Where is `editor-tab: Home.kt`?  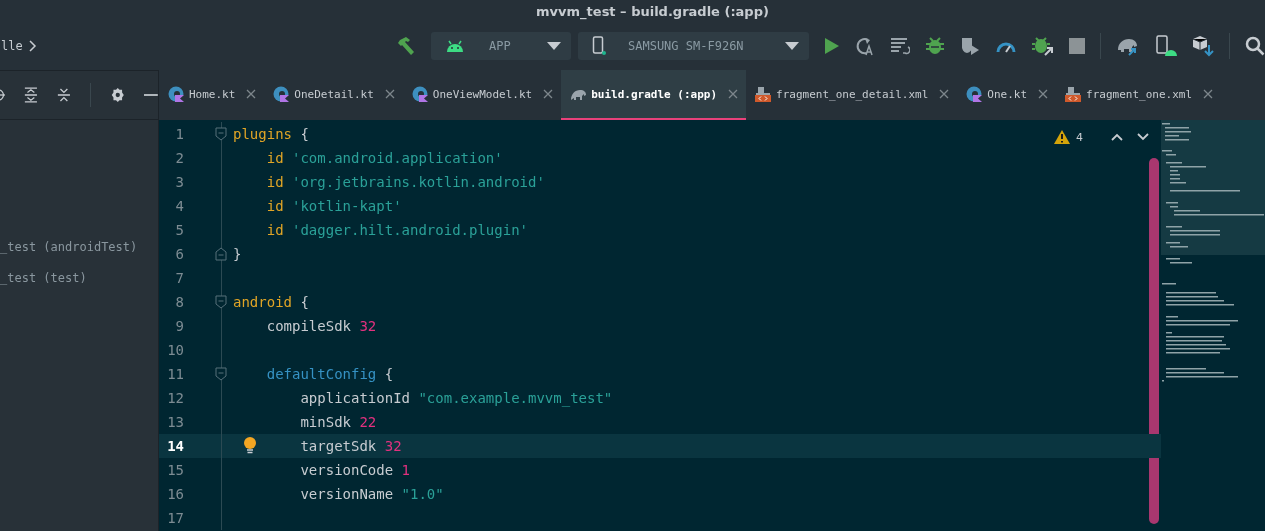 editor-tab: Home.kt is located at coordinates (212, 95).